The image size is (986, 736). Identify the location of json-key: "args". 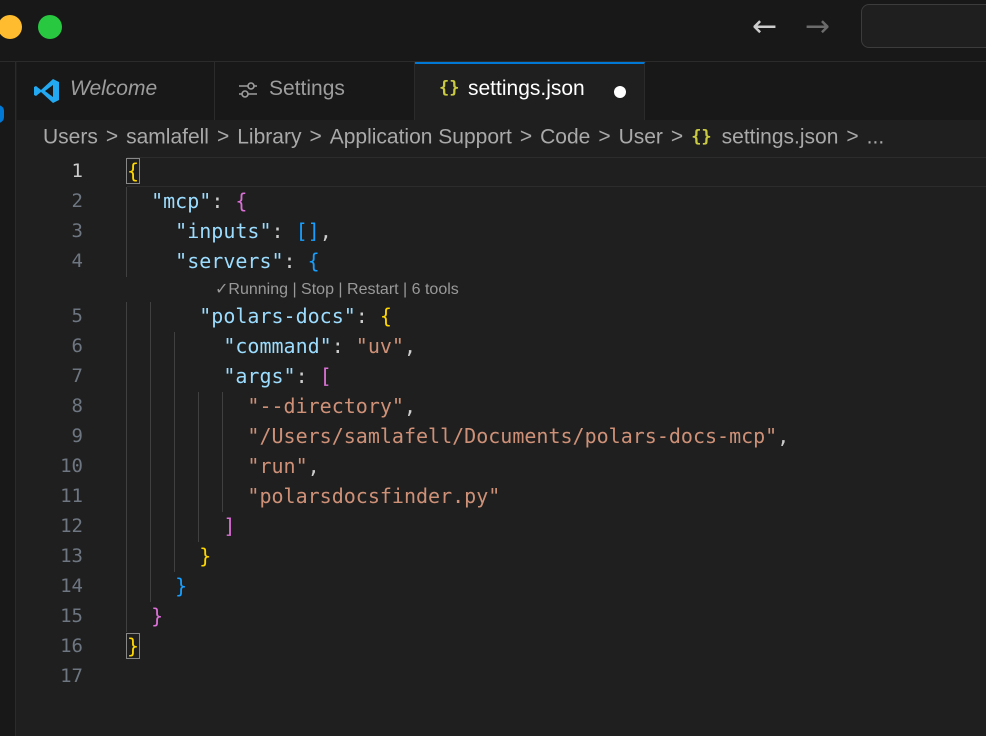
(259, 376).